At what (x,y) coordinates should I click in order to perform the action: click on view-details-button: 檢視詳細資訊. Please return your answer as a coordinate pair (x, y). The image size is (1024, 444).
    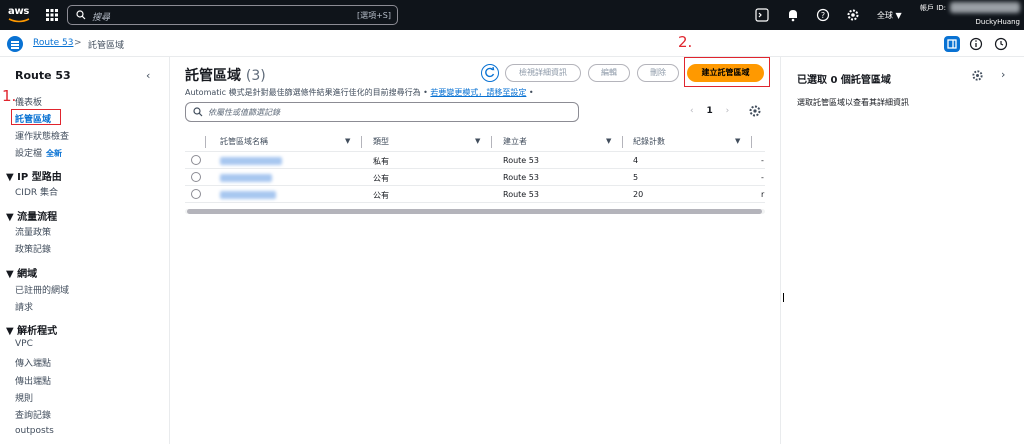
    Looking at the image, I should click on (543, 73).